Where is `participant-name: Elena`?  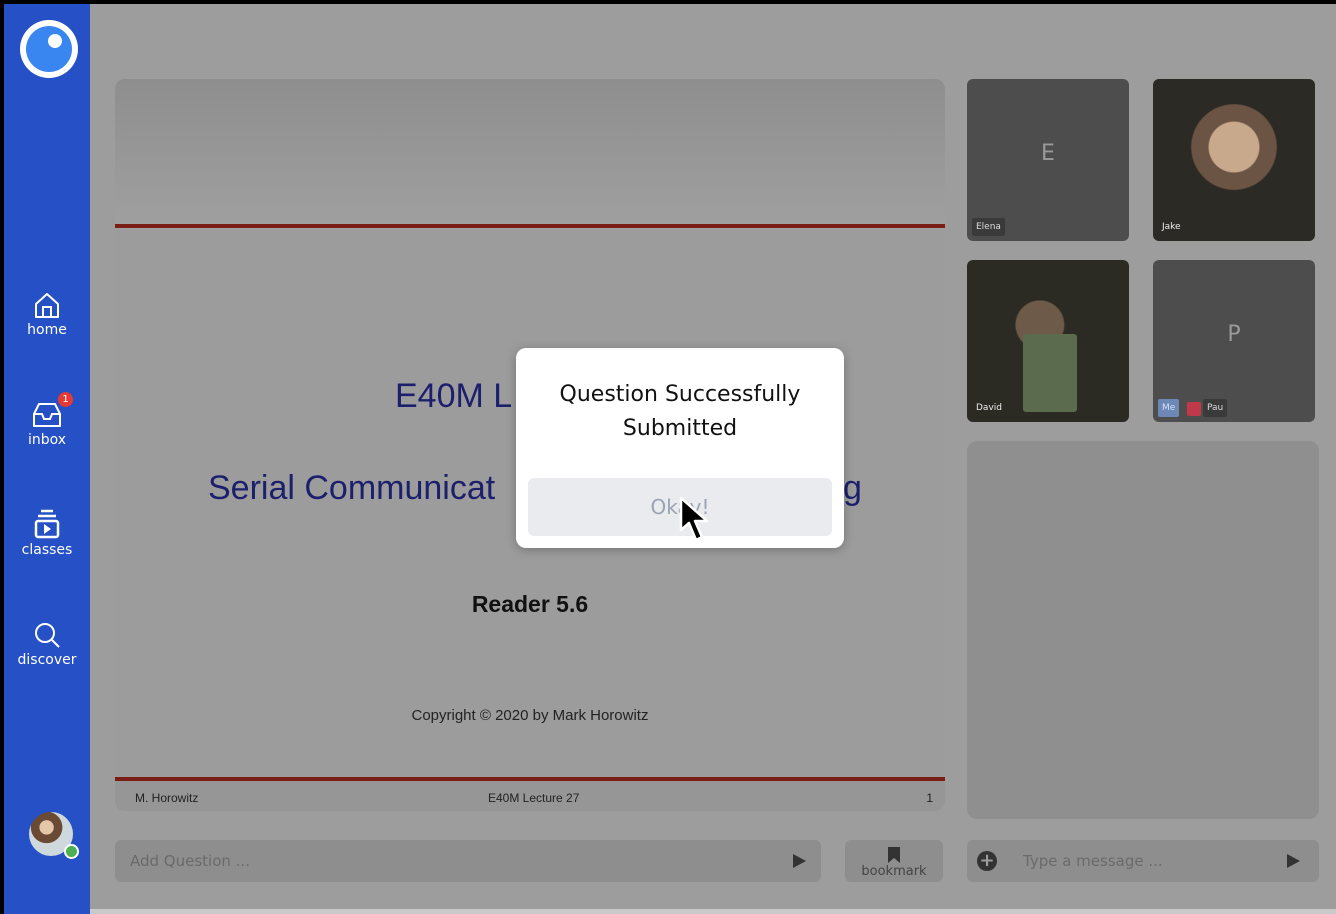 participant-name: Elena is located at coordinates (988, 227).